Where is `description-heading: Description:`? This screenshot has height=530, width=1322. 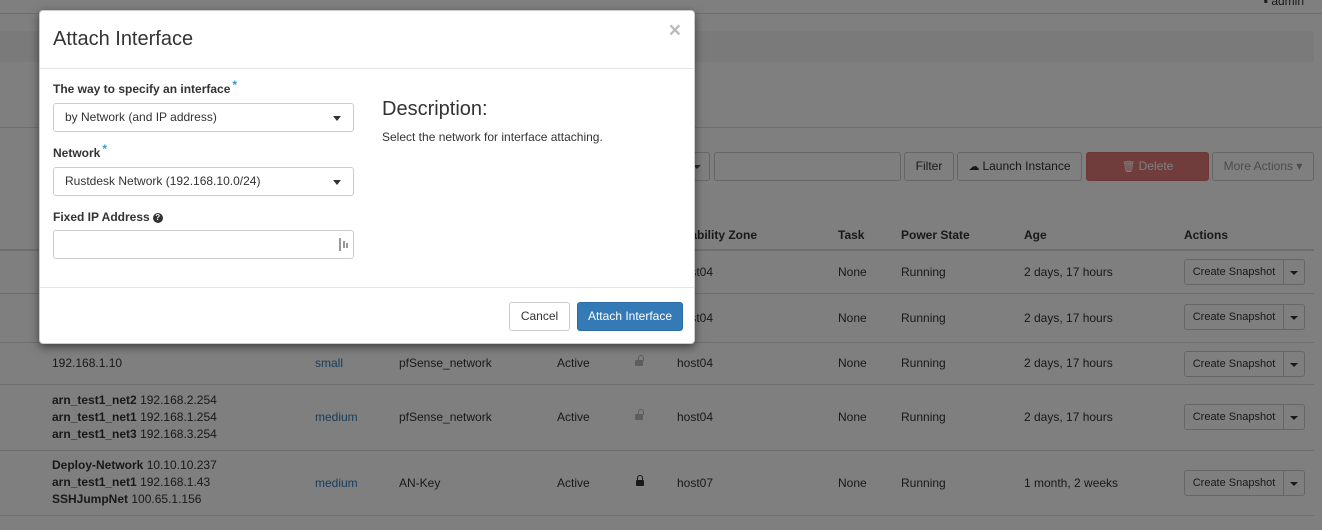 description-heading: Description: is located at coordinates (435, 109).